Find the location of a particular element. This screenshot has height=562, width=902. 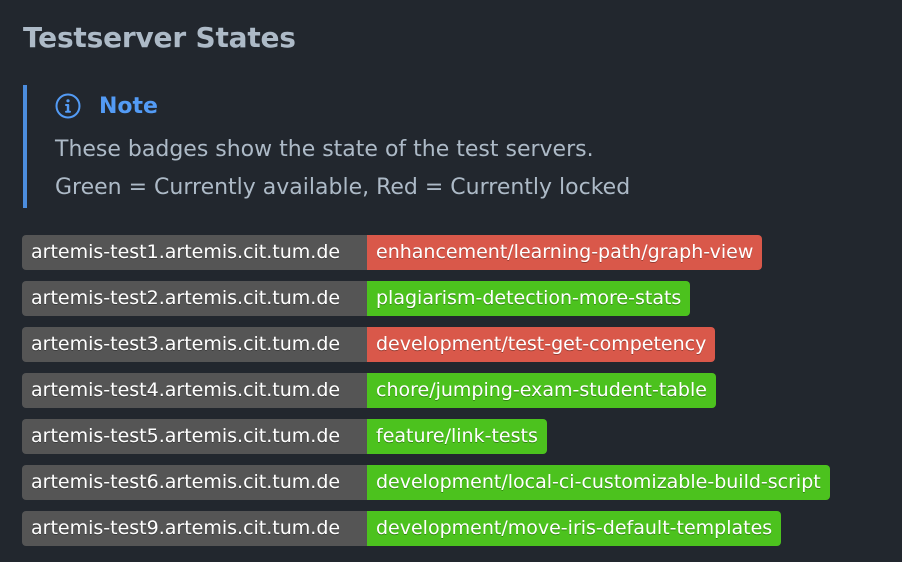

branch-state-label: development/move-iris-default-templates is located at coordinates (574, 528).